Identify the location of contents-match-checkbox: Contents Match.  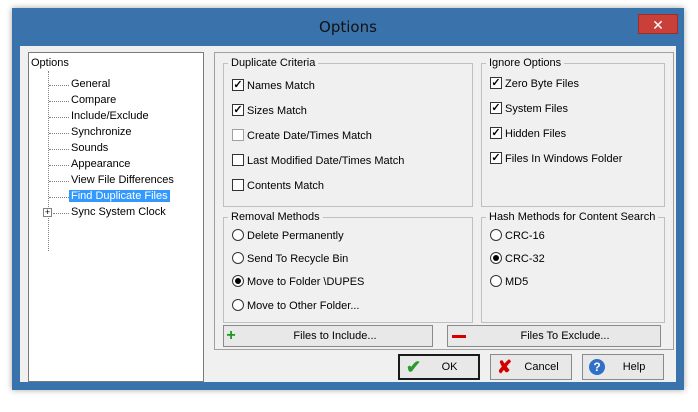
(278, 185).